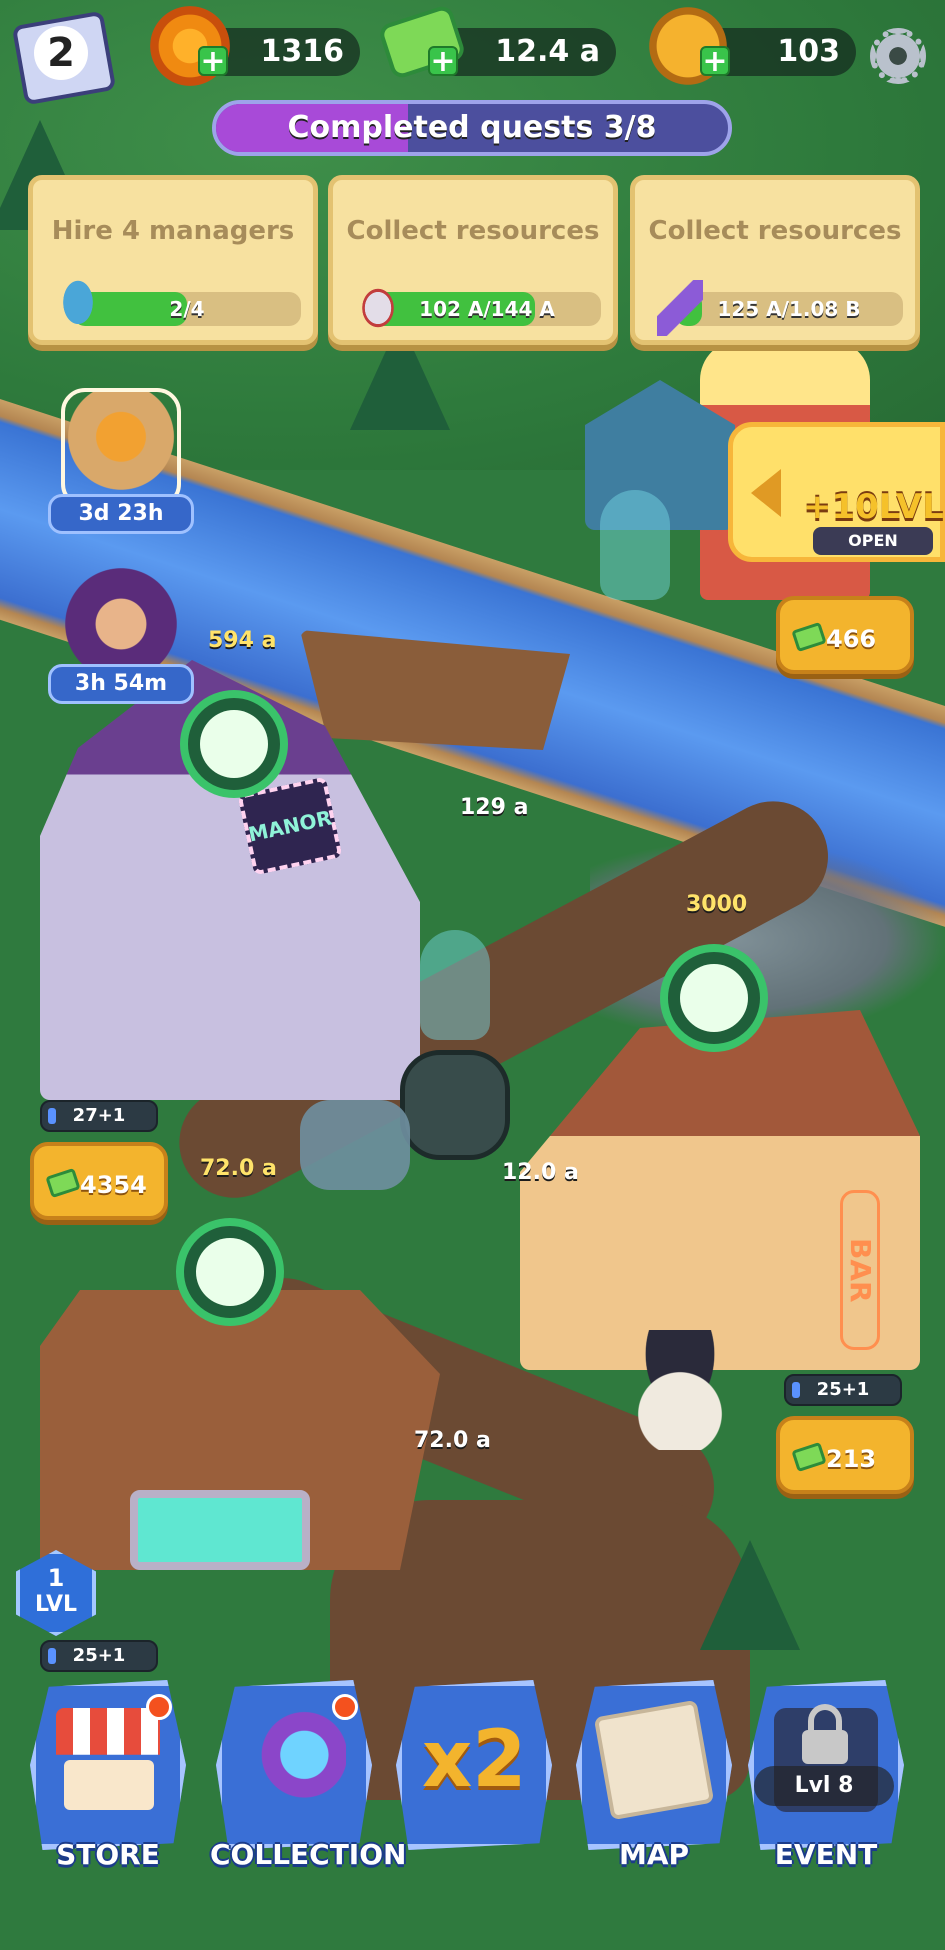 The width and height of the screenshot is (945, 1950). I want to click on event-label: EVENT, so click(826, 1854).